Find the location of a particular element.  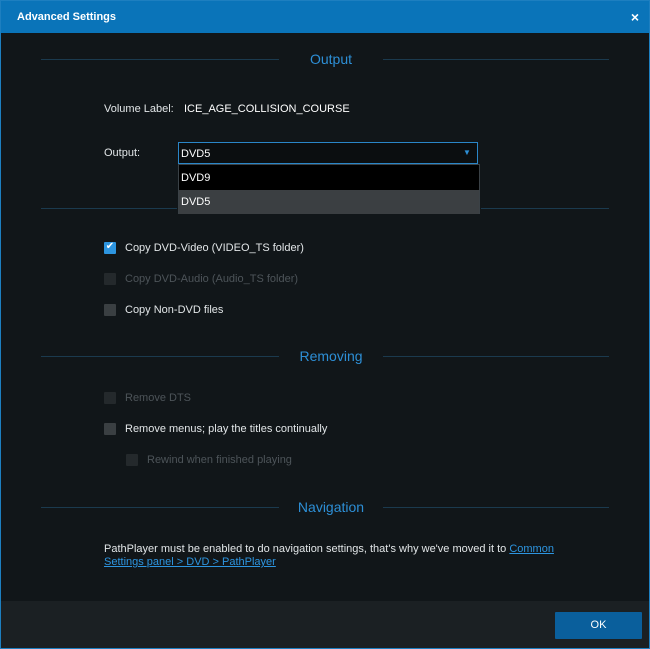

copy-non-dvd-checkbox is located at coordinates (110, 310).